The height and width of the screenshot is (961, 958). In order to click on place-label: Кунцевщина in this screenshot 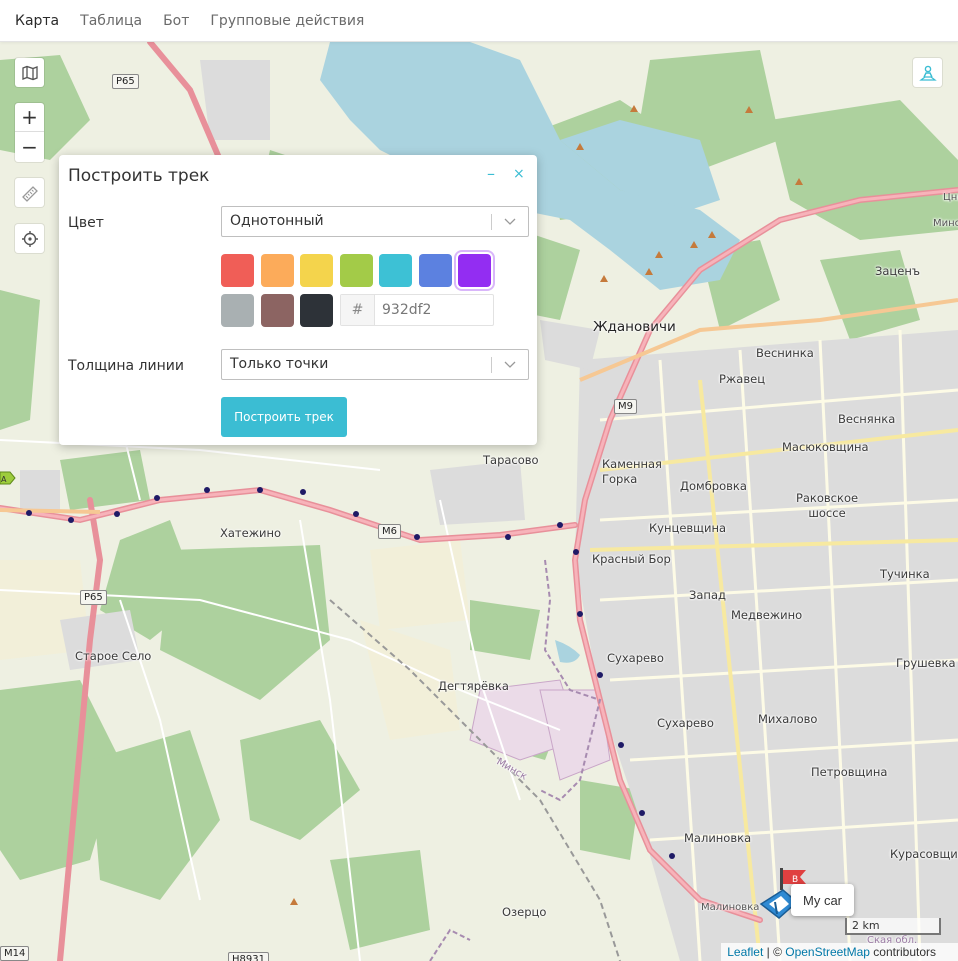, I will do `click(688, 528)`.